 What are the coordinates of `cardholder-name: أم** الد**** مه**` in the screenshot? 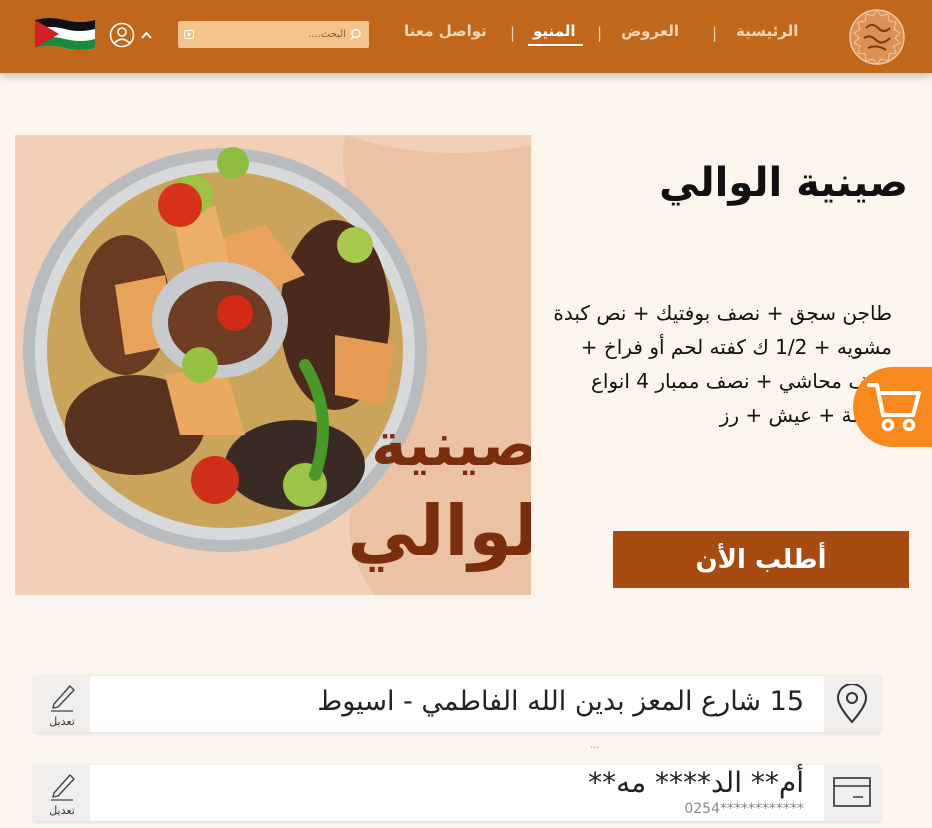 It's located at (696, 782).